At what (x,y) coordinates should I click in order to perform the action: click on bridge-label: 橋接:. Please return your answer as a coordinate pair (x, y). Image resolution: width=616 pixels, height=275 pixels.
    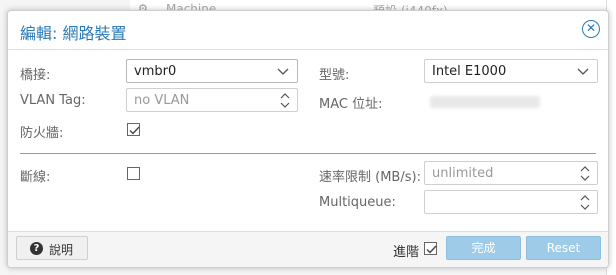
    Looking at the image, I should click on (35, 75).